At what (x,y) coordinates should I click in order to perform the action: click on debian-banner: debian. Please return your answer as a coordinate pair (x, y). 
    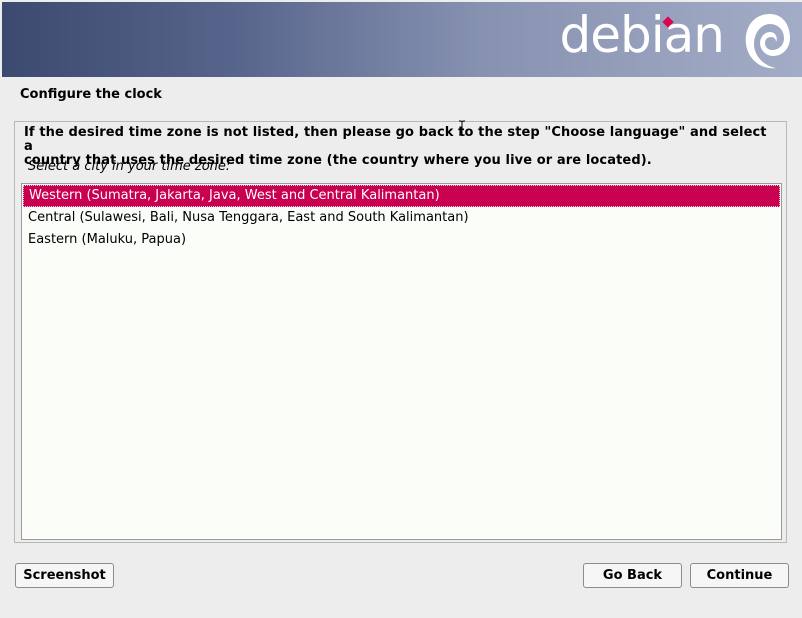
    Looking at the image, I should click on (402, 39).